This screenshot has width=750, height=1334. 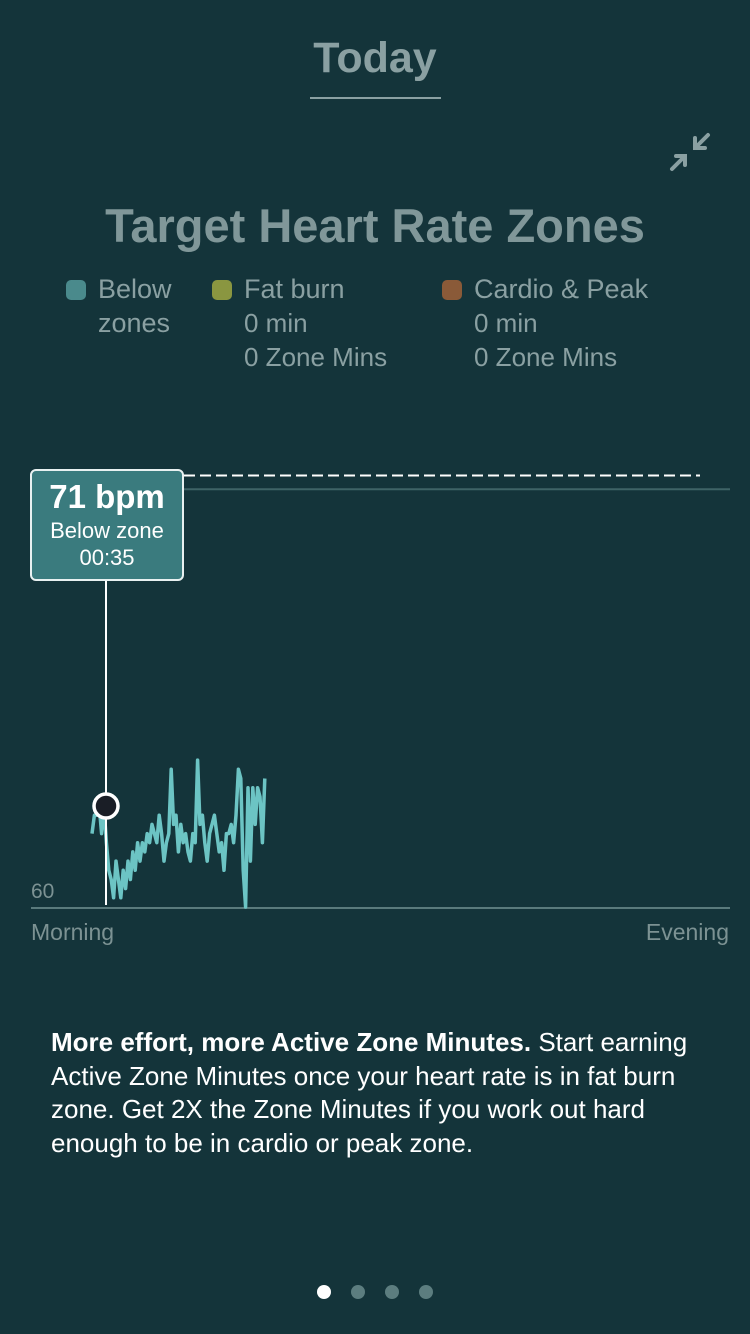 I want to click on legend-label: Cardio & Peak, so click(x=561, y=289).